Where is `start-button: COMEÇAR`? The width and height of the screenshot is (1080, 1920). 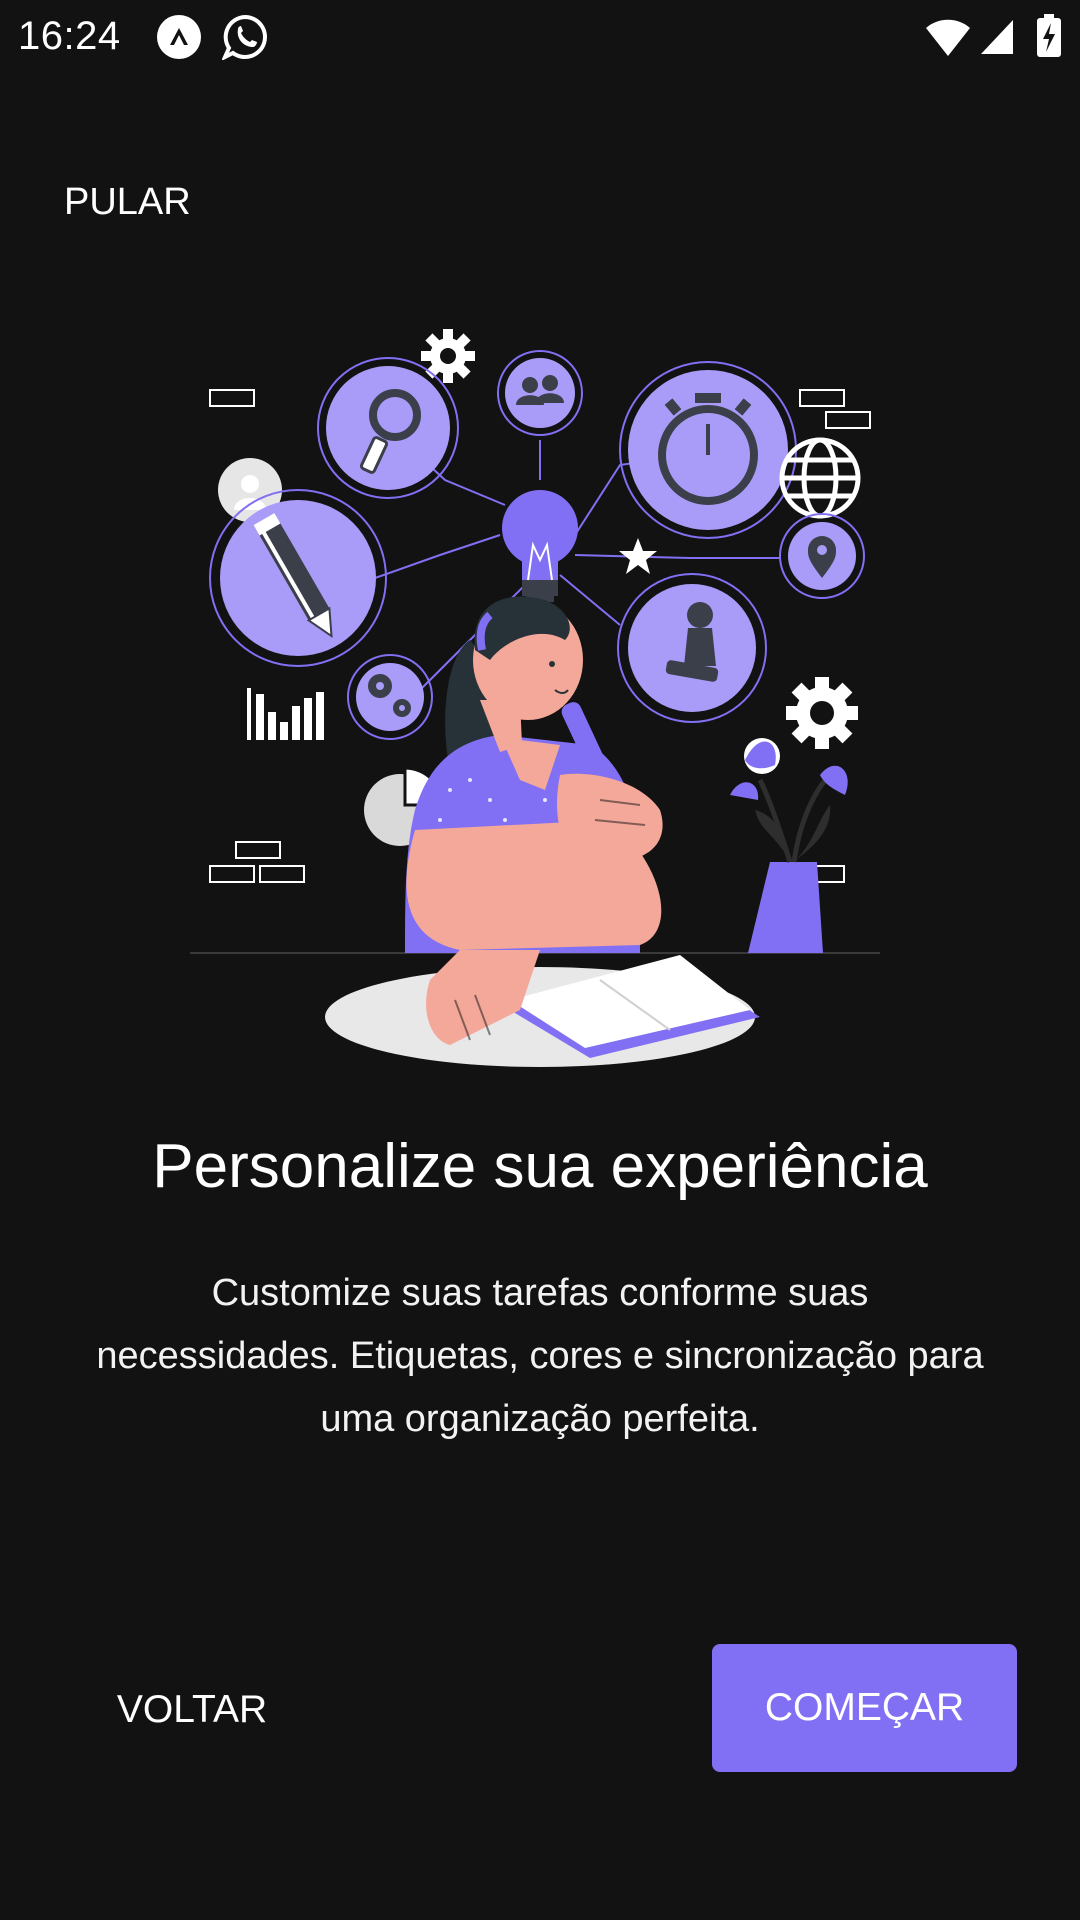 start-button: COMEÇAR is located at coordinates (864, 1708).